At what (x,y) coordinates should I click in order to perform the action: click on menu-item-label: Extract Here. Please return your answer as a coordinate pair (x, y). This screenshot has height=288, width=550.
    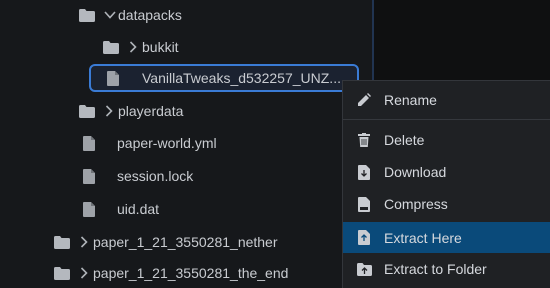
    Looking at the image, I should click on (423, 237).